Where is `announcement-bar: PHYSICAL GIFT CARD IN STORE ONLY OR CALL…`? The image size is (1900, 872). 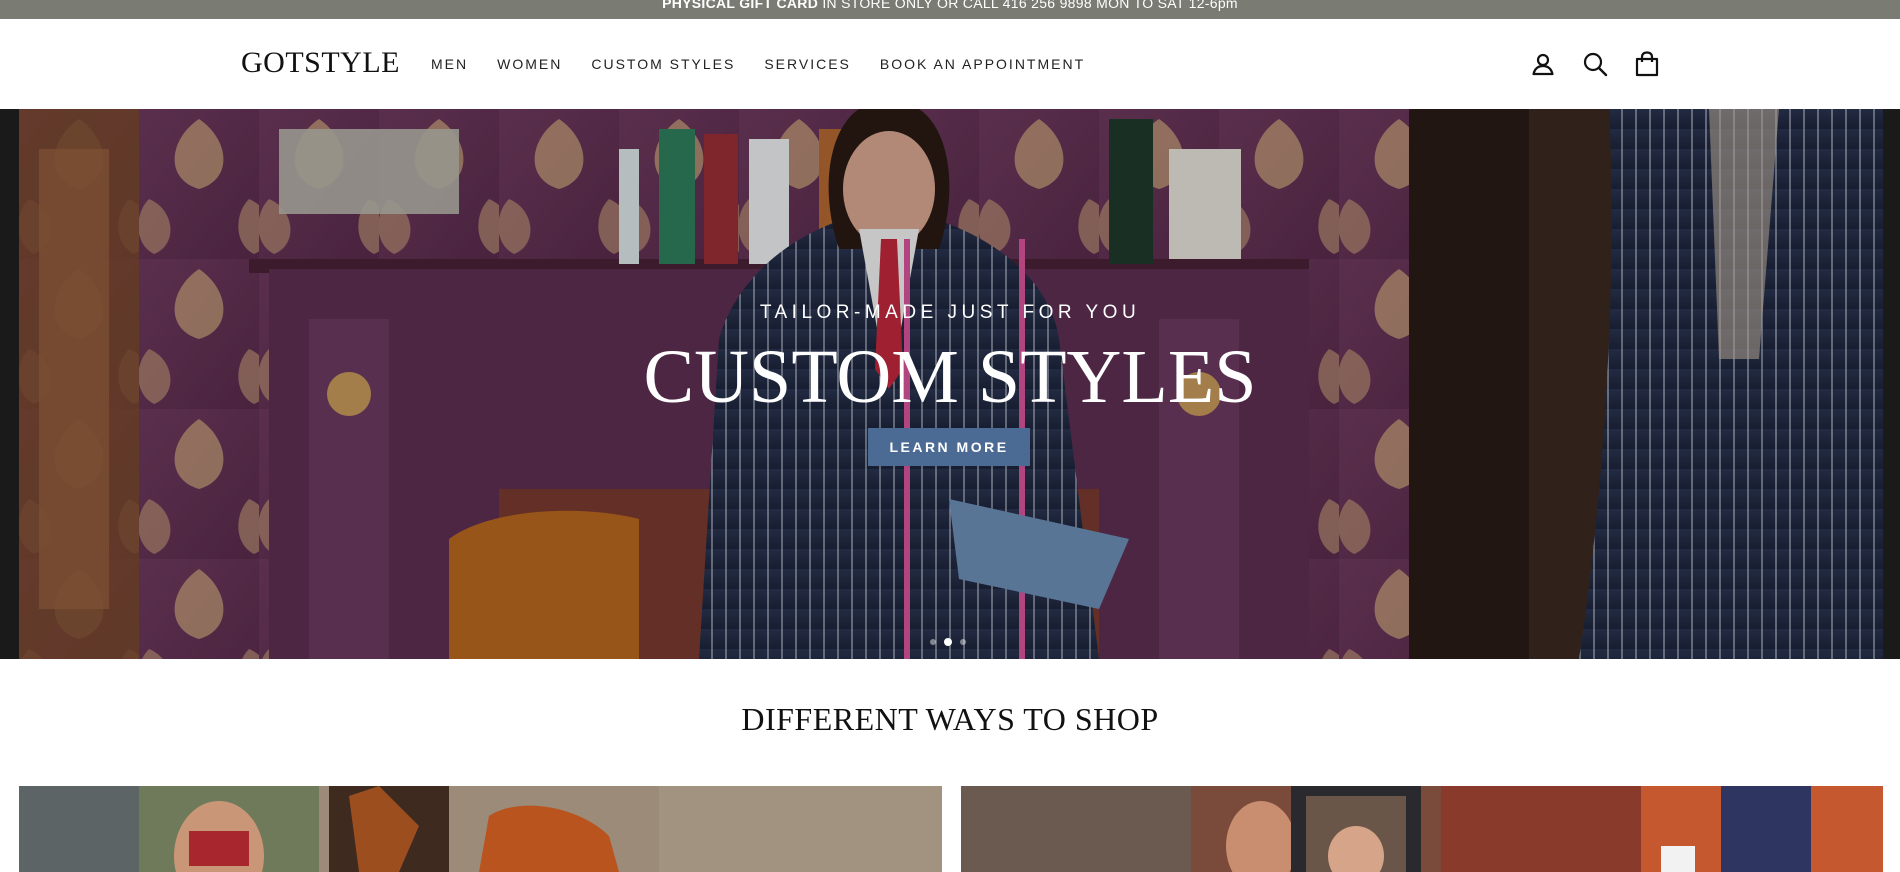 announcement-bar: PHYSICAL GIFT CARD IN STORE ONLY OR CALL… is located at coordinates (950, 9).